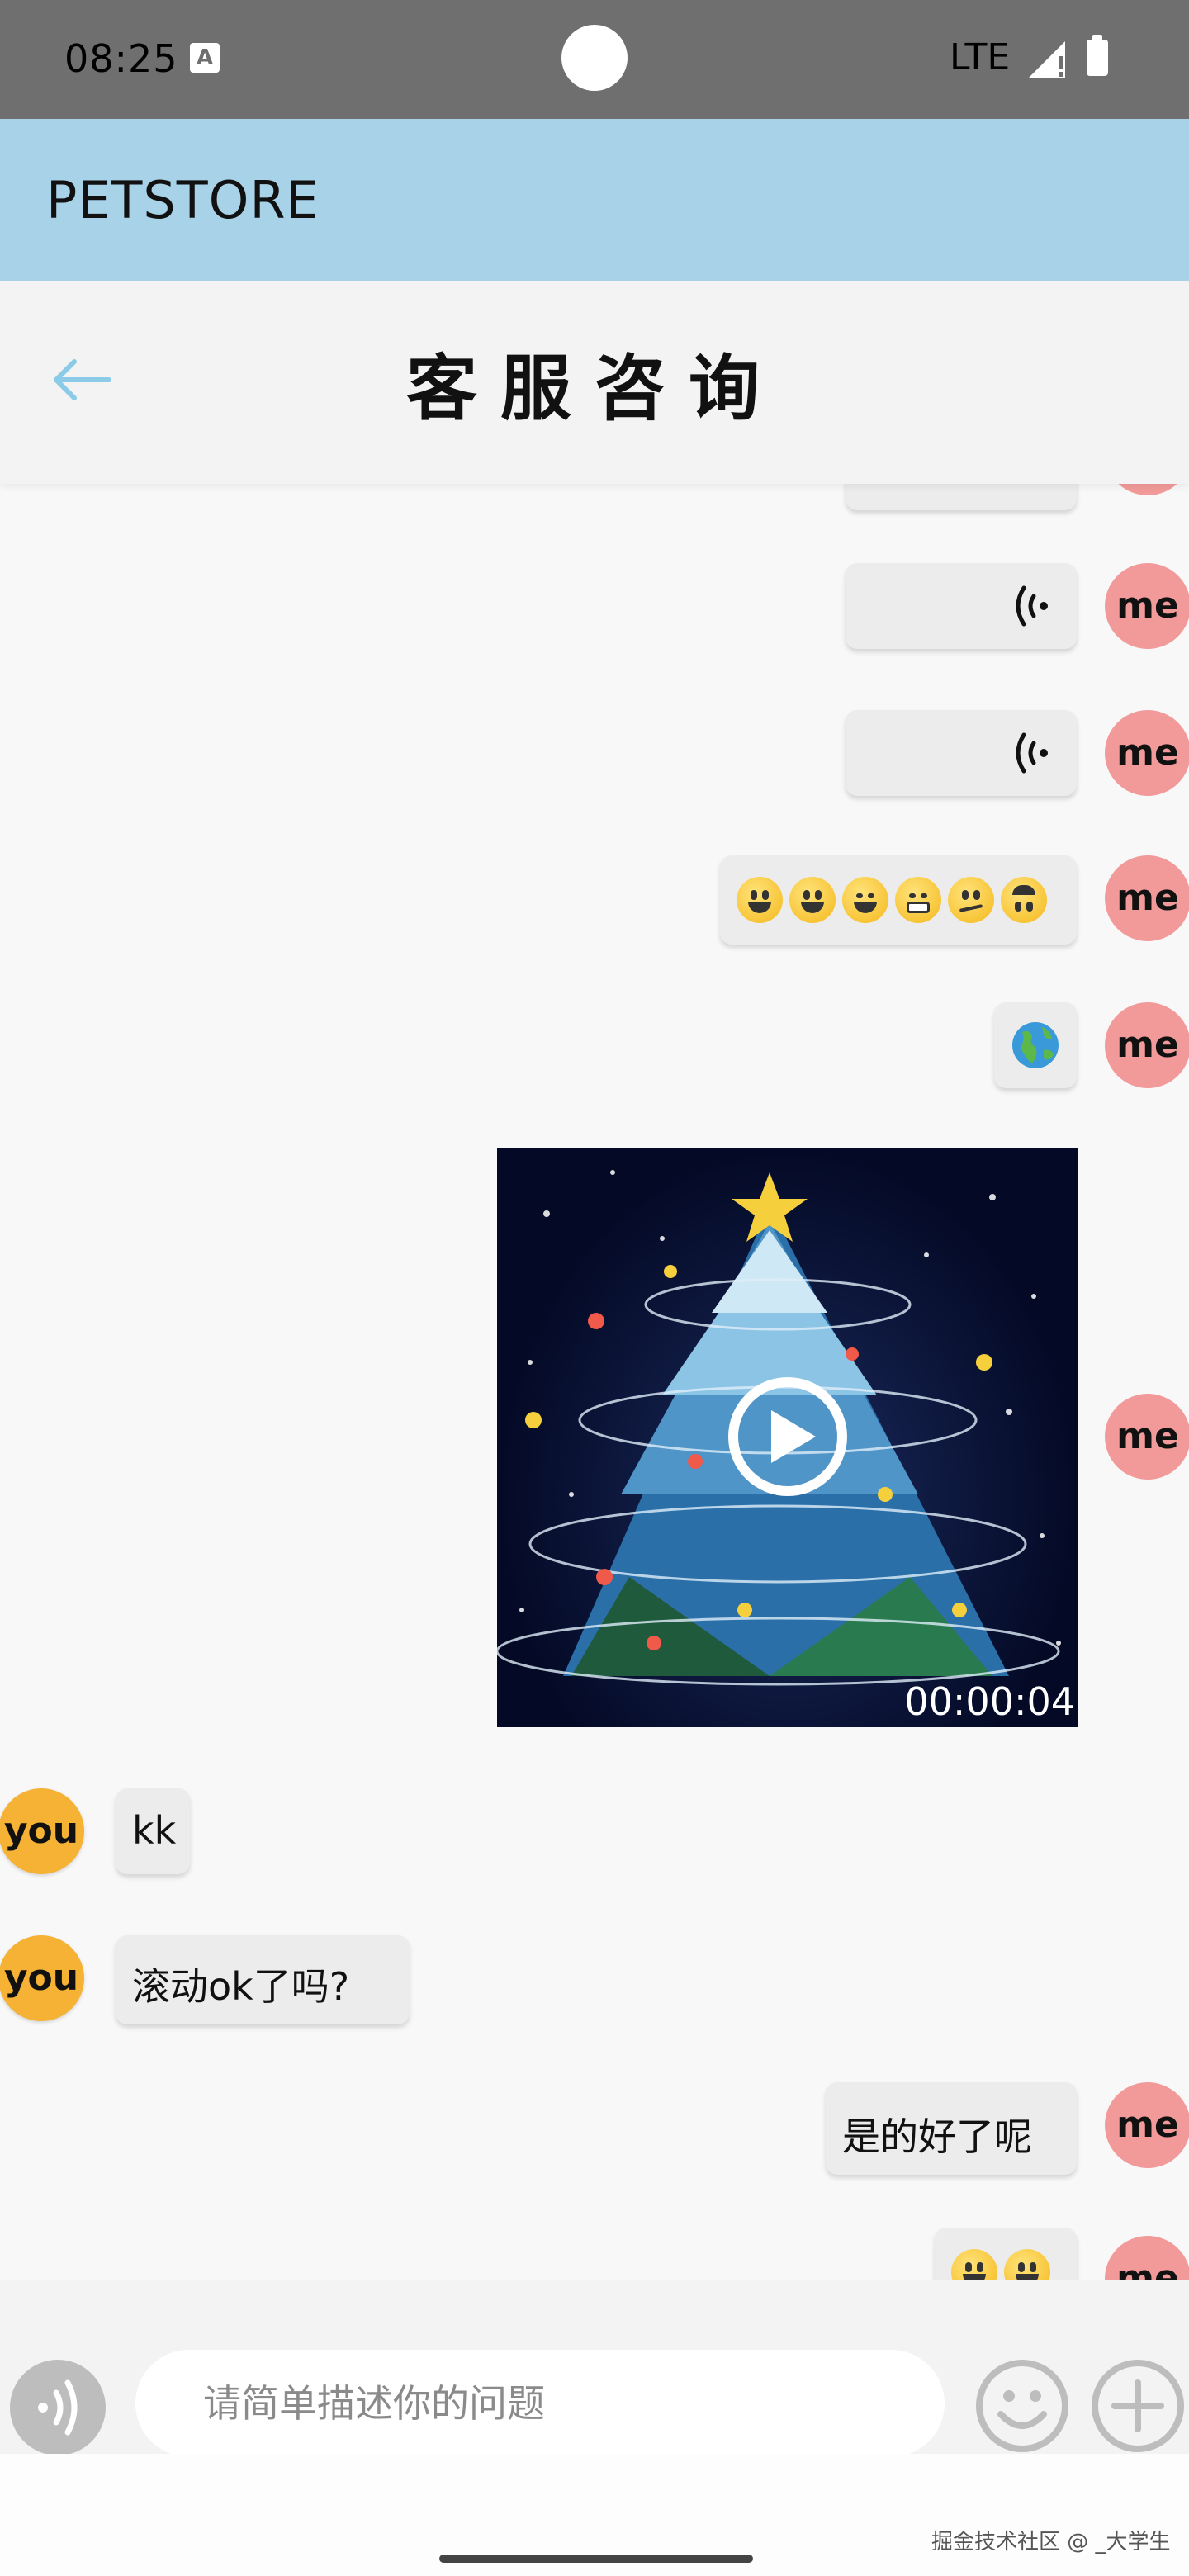  Describe the element at coordinates (596, 2559) in the screenshot. I see `home-gesture-handle` at that location.